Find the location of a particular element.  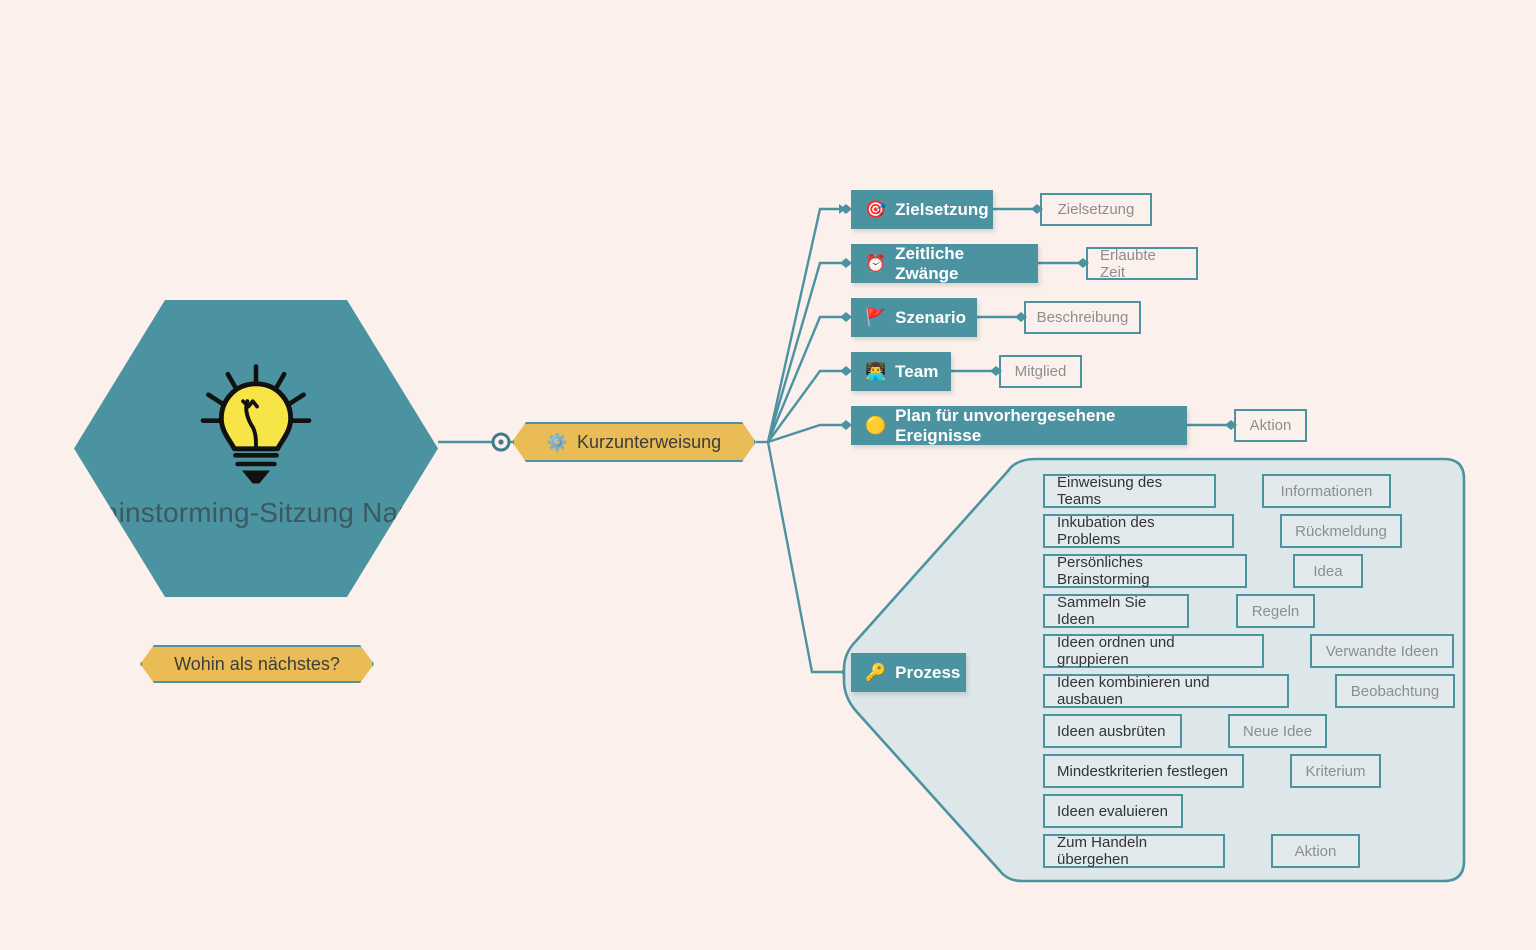

step-node: Sammeln Sie Ideen is located at coordinates (1116, 611).